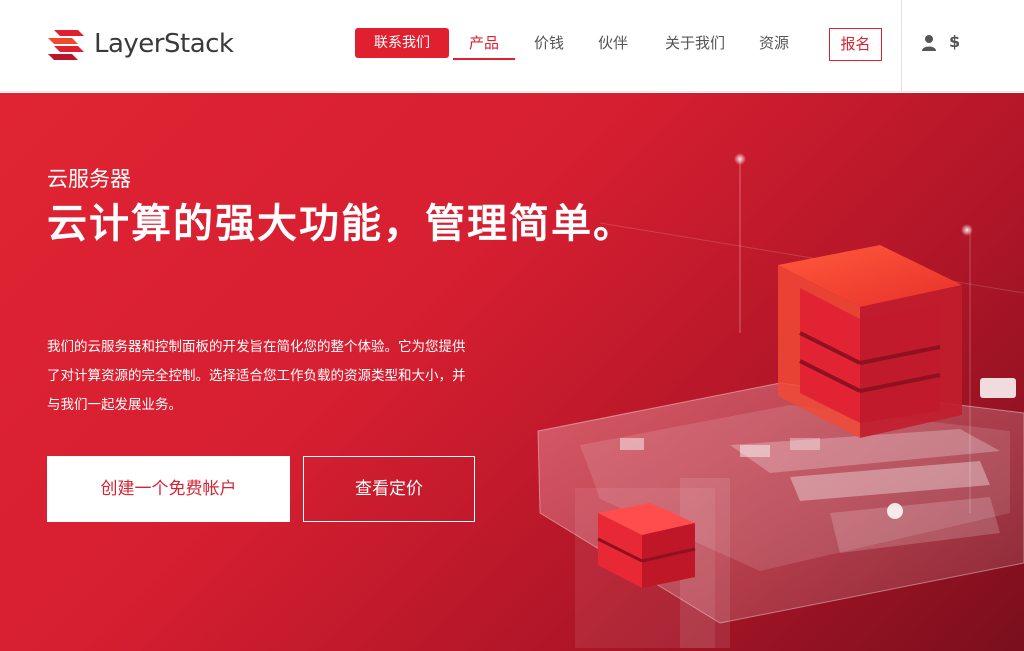 This screenshot has height=651, width=1024. Describe the element at coordinates (613, 43) in the screenshot. I see `nav-item-partner: 伙伴` at that location.